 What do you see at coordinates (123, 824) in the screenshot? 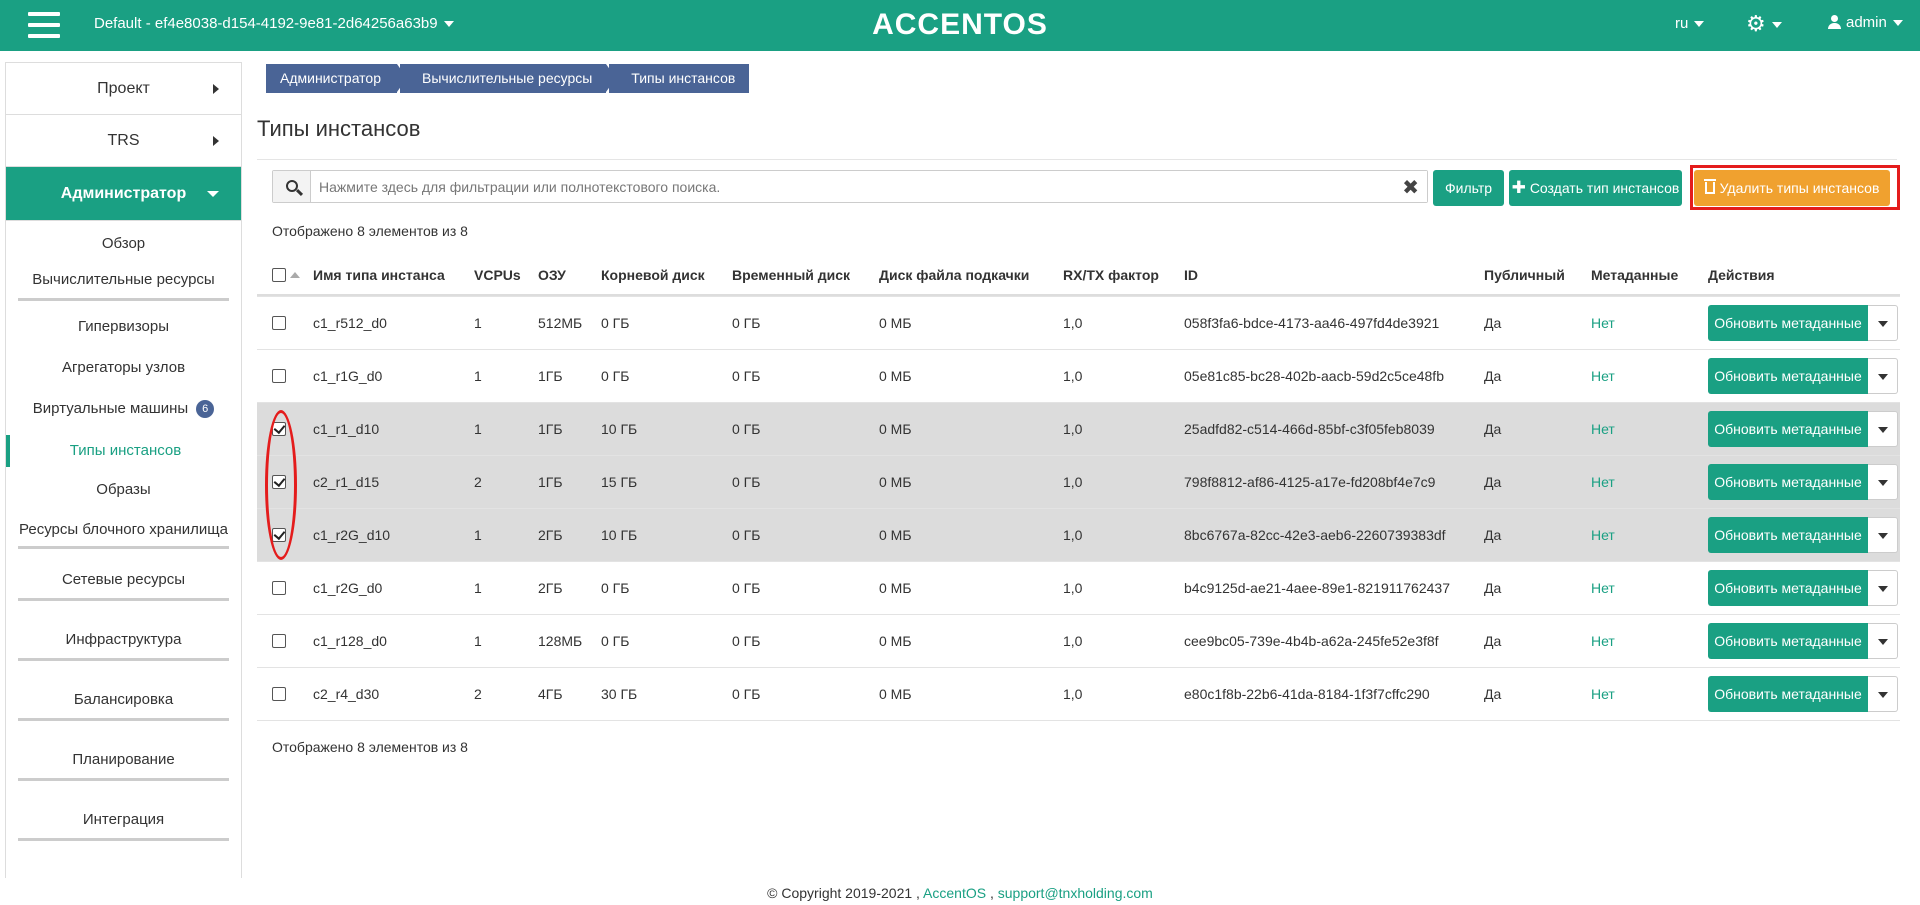
I see `sidebar-item-integration: Интеграция` at bounding box center [123, 824].